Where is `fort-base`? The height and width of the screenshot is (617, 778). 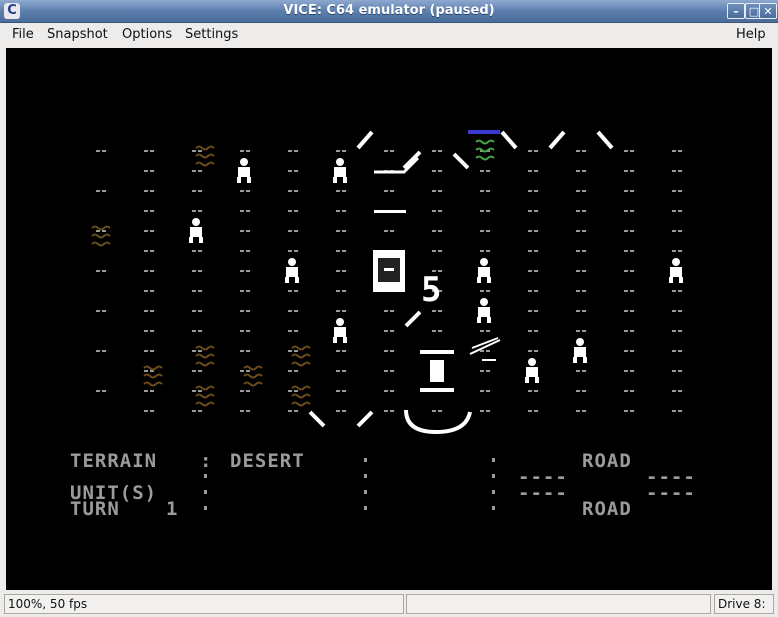
fort-base is located at coordinates (437, 390).